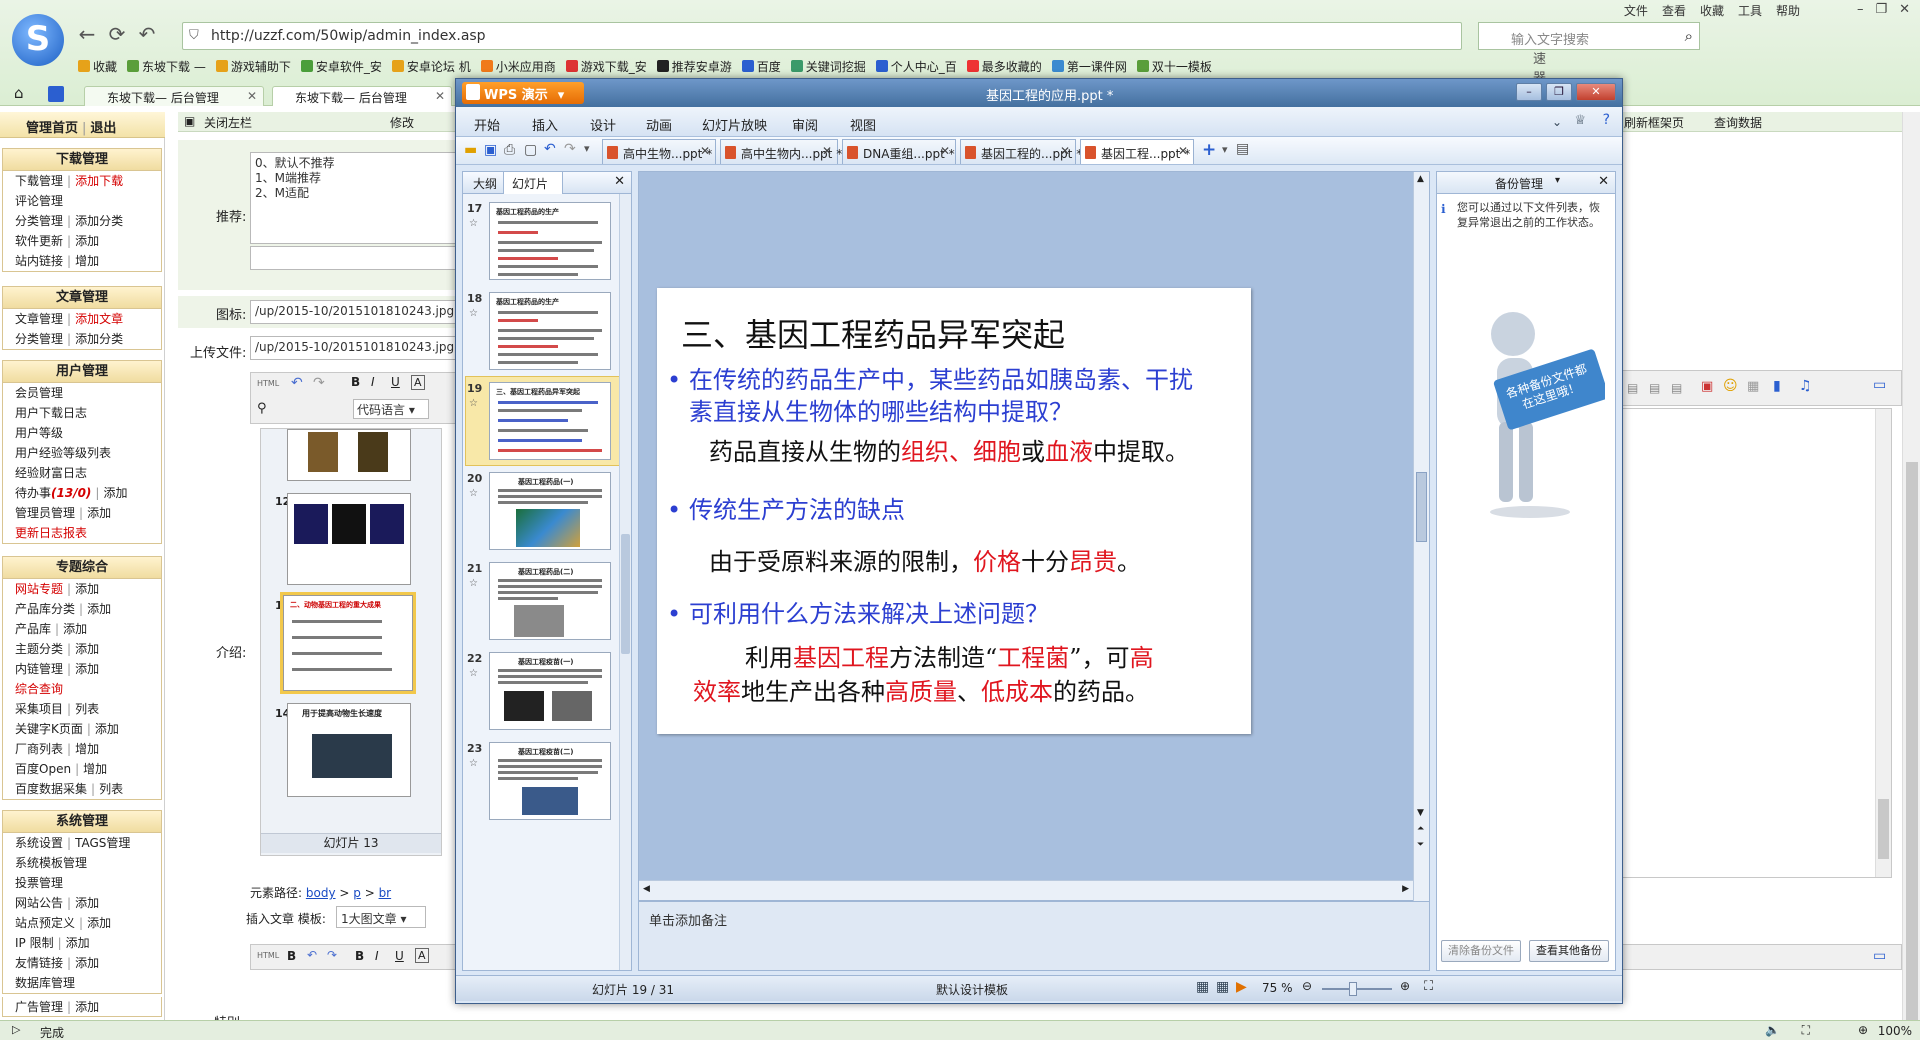 This screenshot has height=1041, width=1920. Describe the element at coordinates (1307, 986) in the screenshot. I see `zoom-out-icon: ⊖` at that location.